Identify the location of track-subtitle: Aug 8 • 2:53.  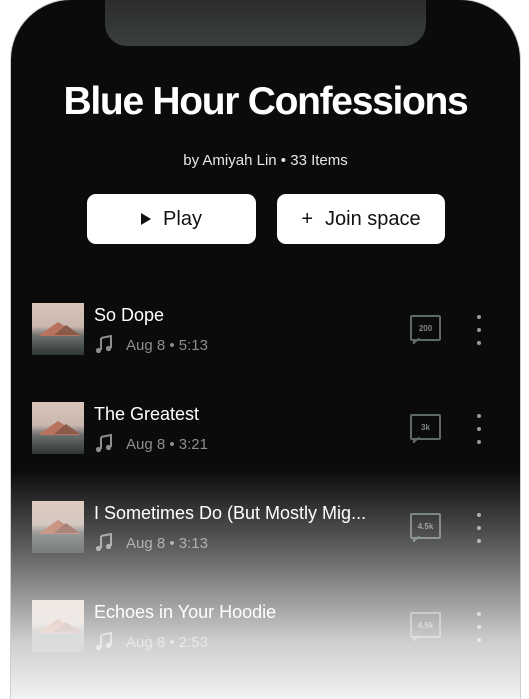
(151, 642).